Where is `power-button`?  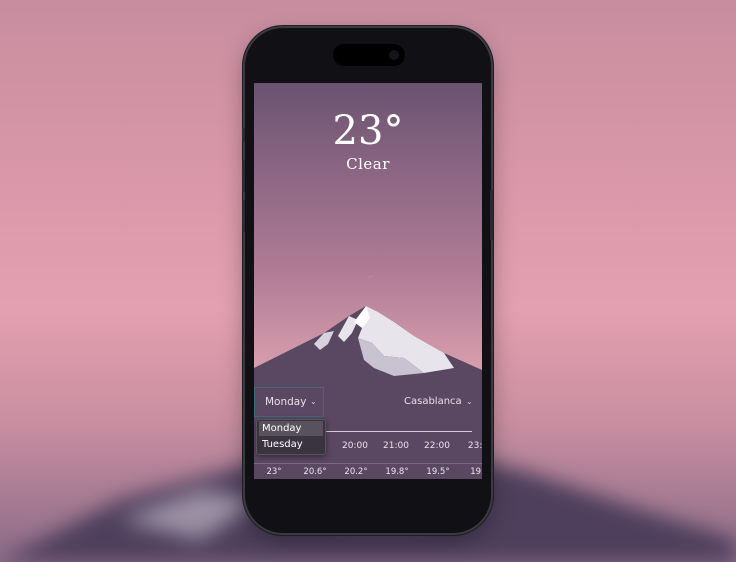
power-button is located at coordinates (491, 215).